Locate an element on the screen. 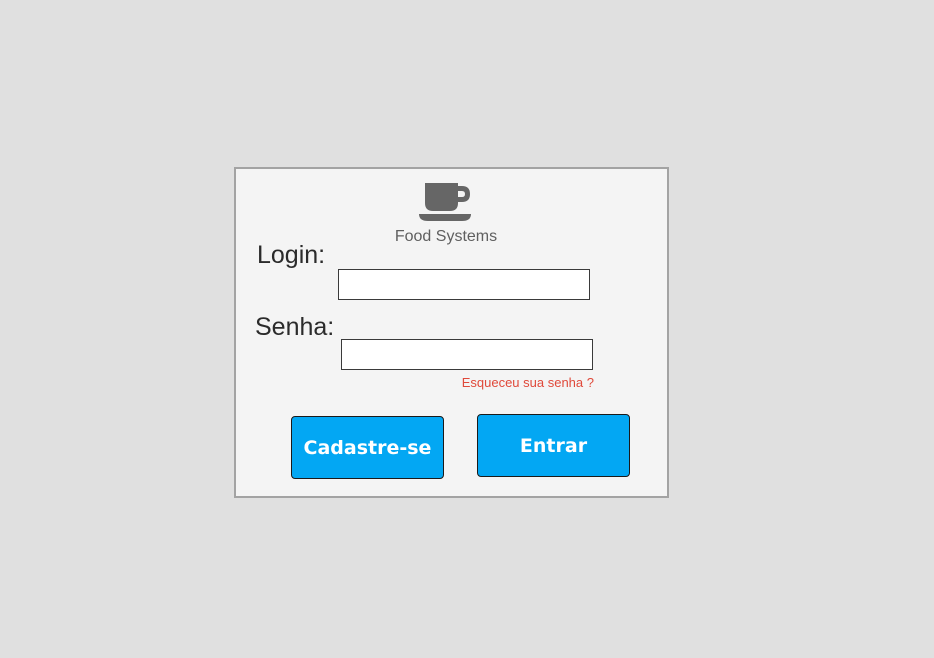 The image size is (934, 658). senha-label: Senha: is located at coordinates (295, 327).